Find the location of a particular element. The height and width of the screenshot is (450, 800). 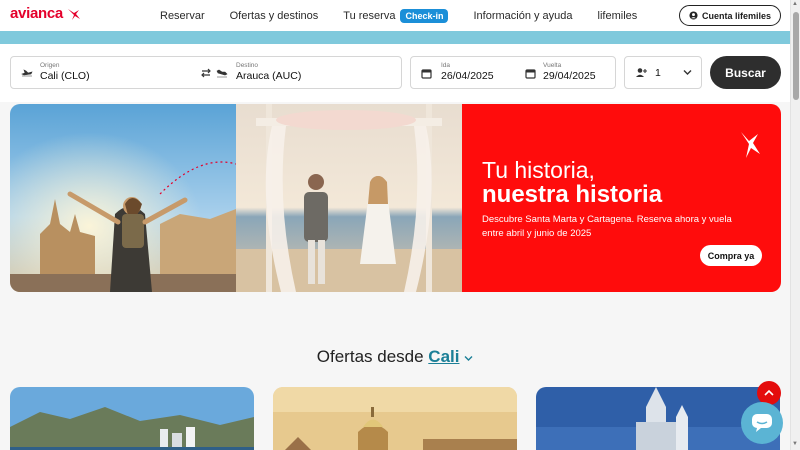

page-scrollbar: ▲ ▼ is located at coordinates (795, 225).